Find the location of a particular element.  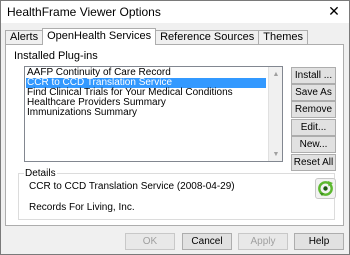

close-button: ✕ is located at coordinates (334, 11).